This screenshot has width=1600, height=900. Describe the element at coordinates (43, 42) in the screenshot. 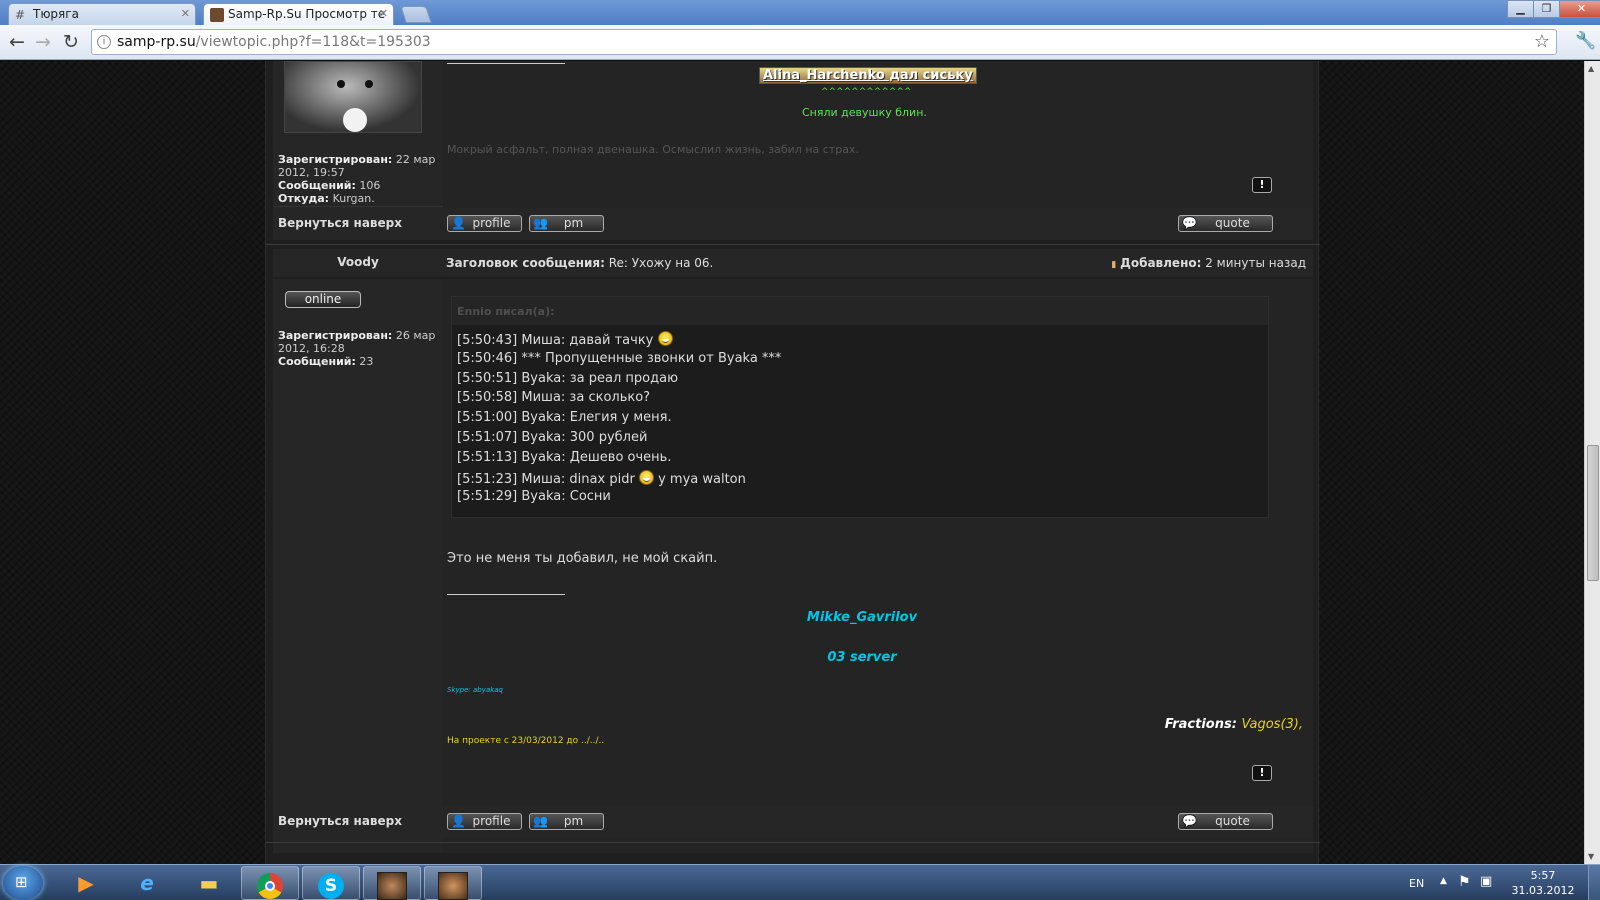

I see `forward-arrow-icon: →` at that location.